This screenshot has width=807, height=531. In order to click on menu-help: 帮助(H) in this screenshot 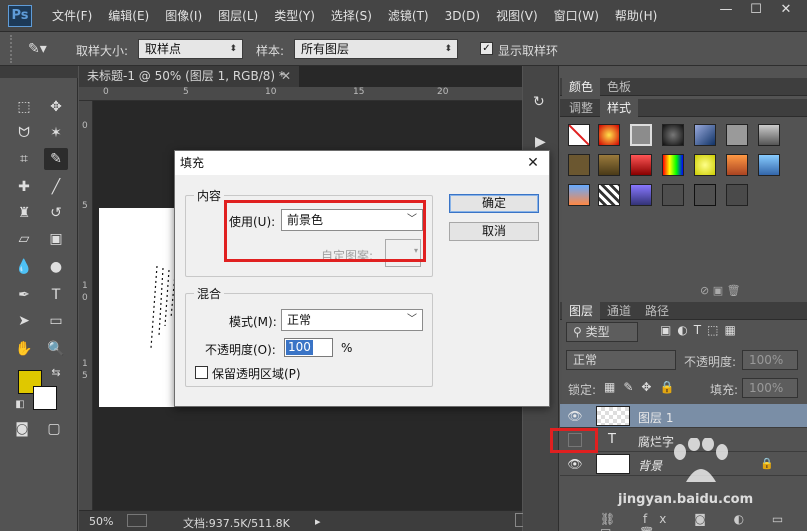, I will do `click(636, 16)`.